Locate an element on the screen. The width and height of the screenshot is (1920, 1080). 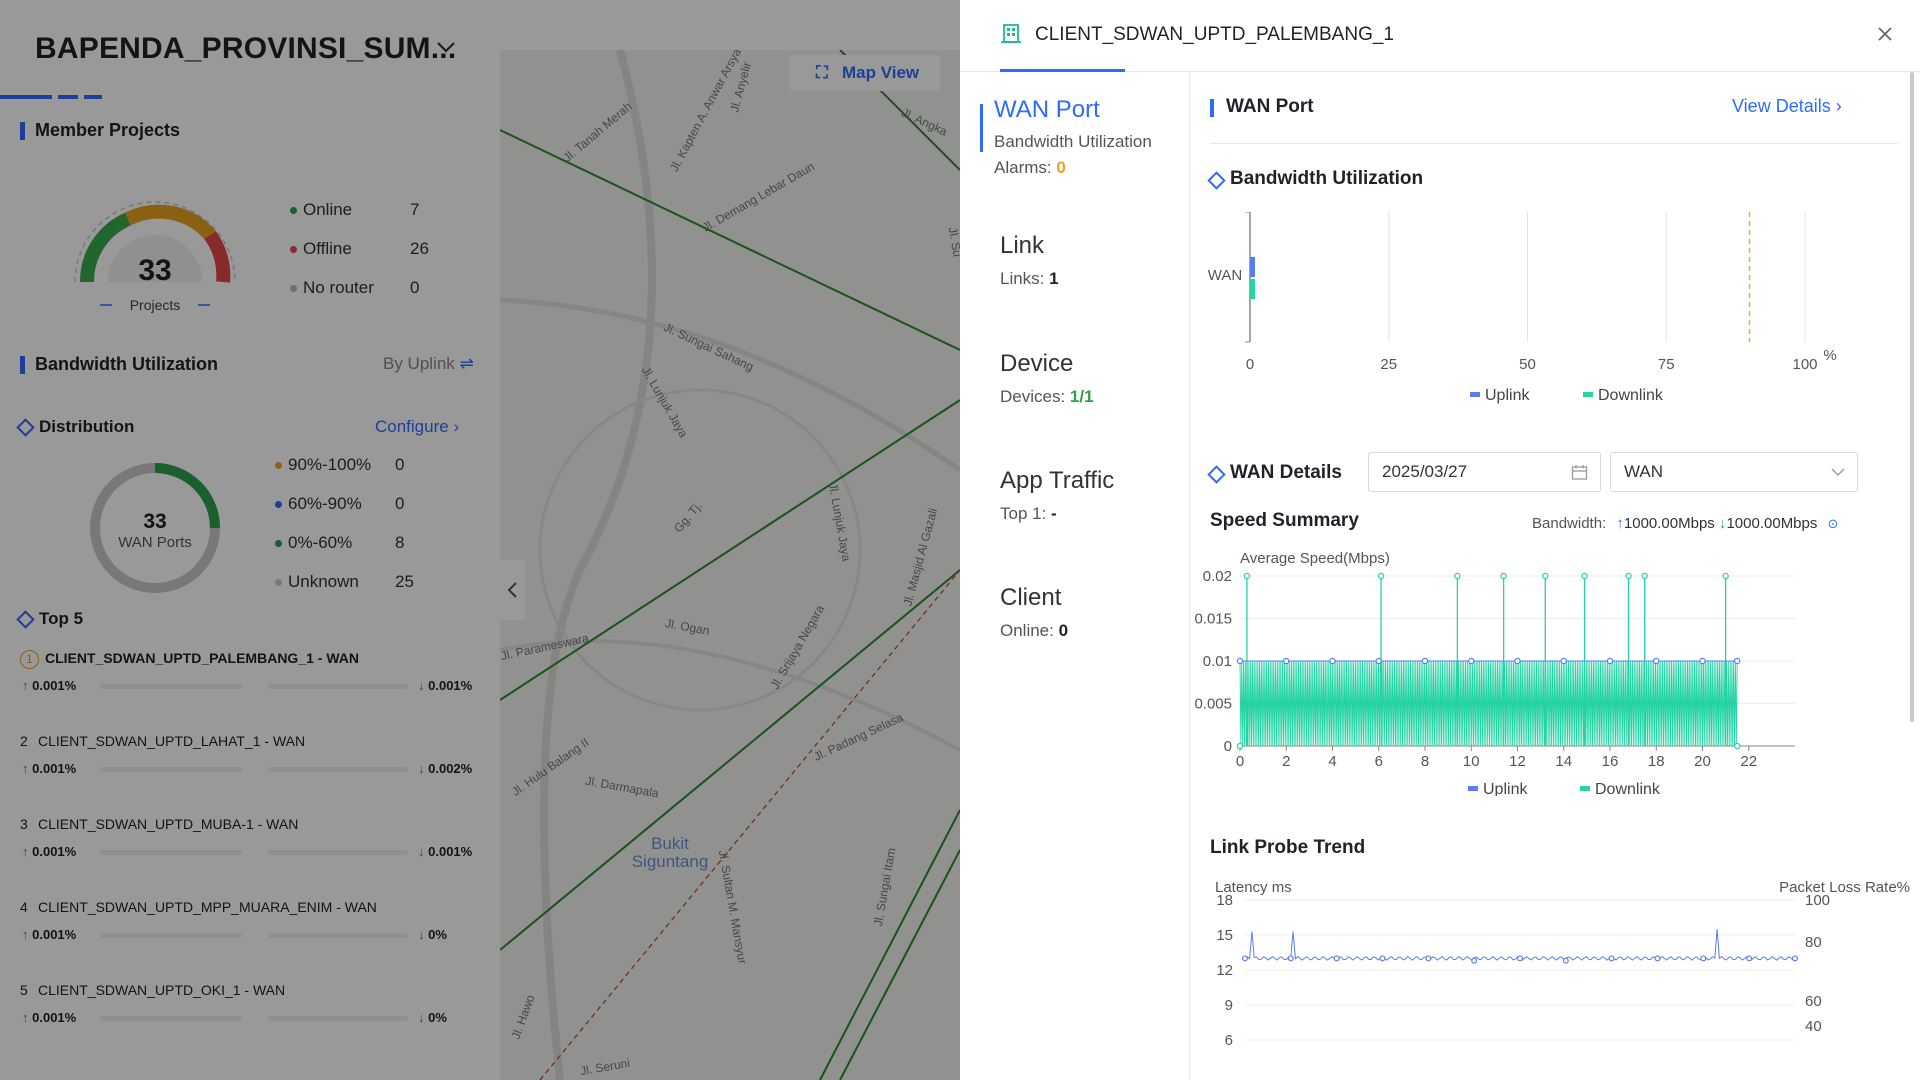
bandwidth-capacity: Bandwidth: ↑1000.00Mbps ↓1000.00Mbps ⊙ is located at coordinates (1685, 523).